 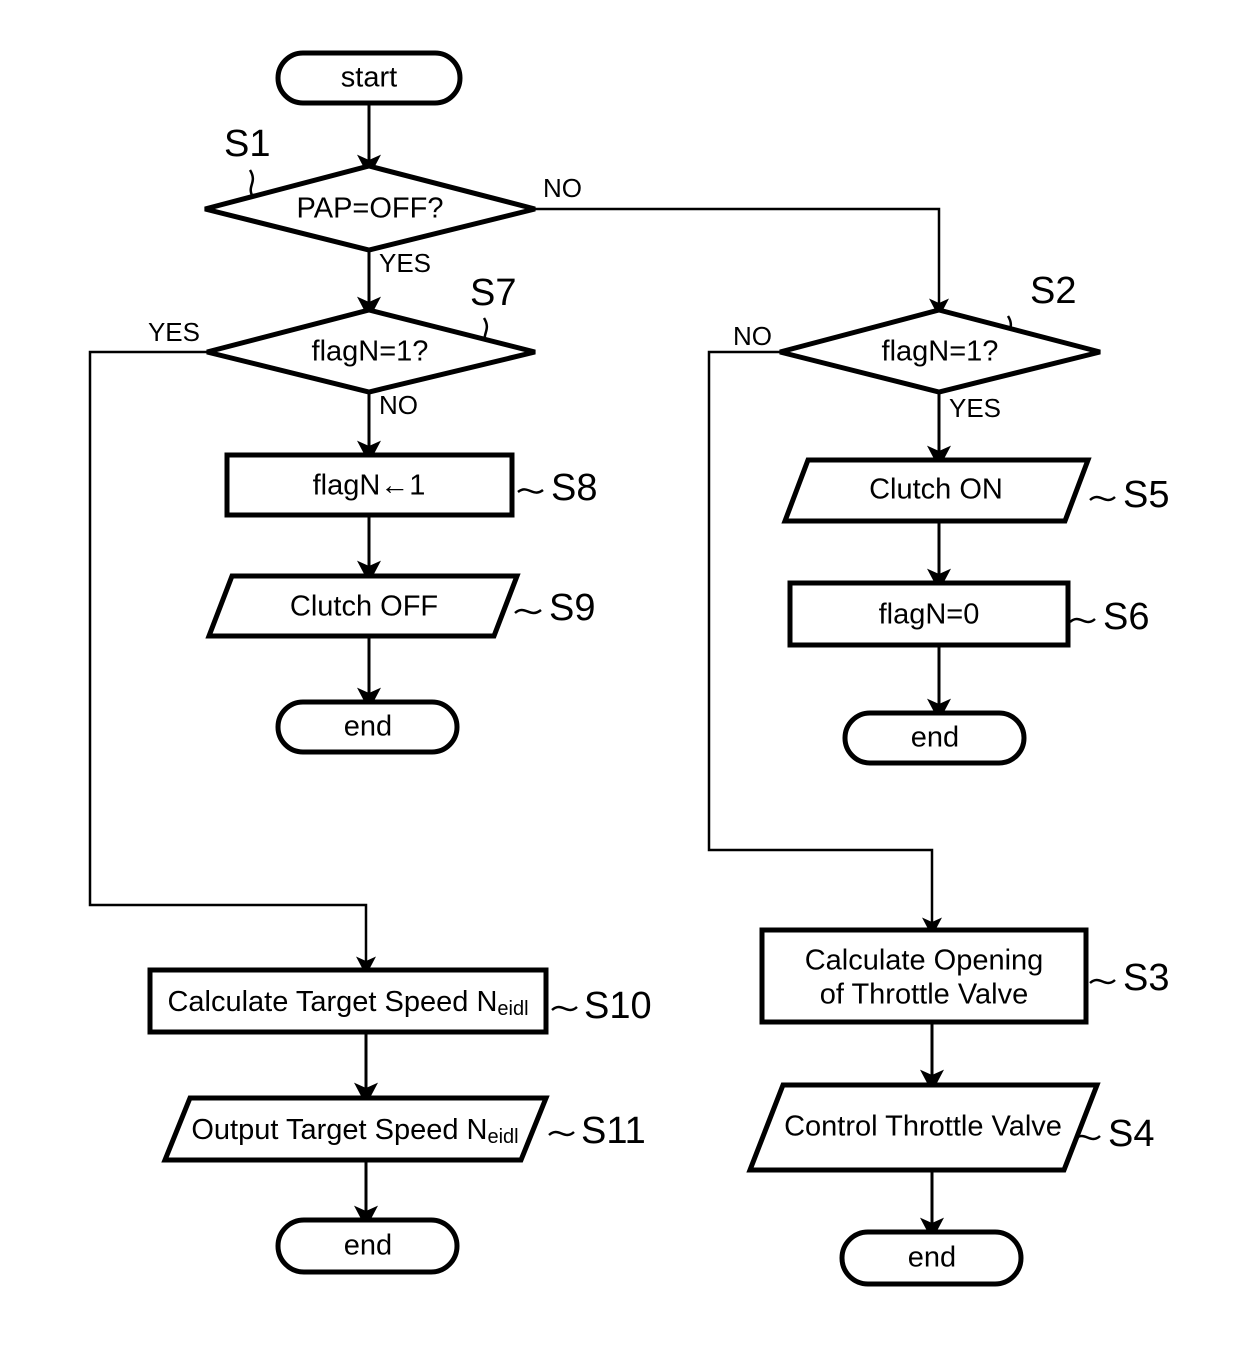 What do you see at coordinates (932, 1258) in the screenshot?
I see `terminal-end-right-lower-label: end` at bounding box center [932, 1258].